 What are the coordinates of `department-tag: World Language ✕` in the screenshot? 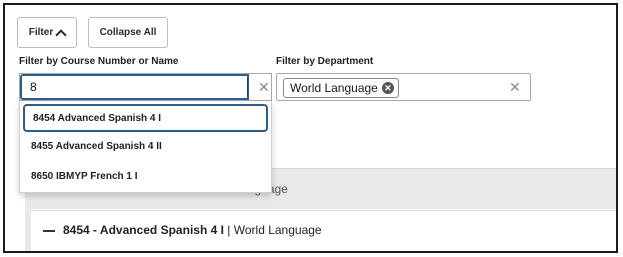 It's located at (341, 88).